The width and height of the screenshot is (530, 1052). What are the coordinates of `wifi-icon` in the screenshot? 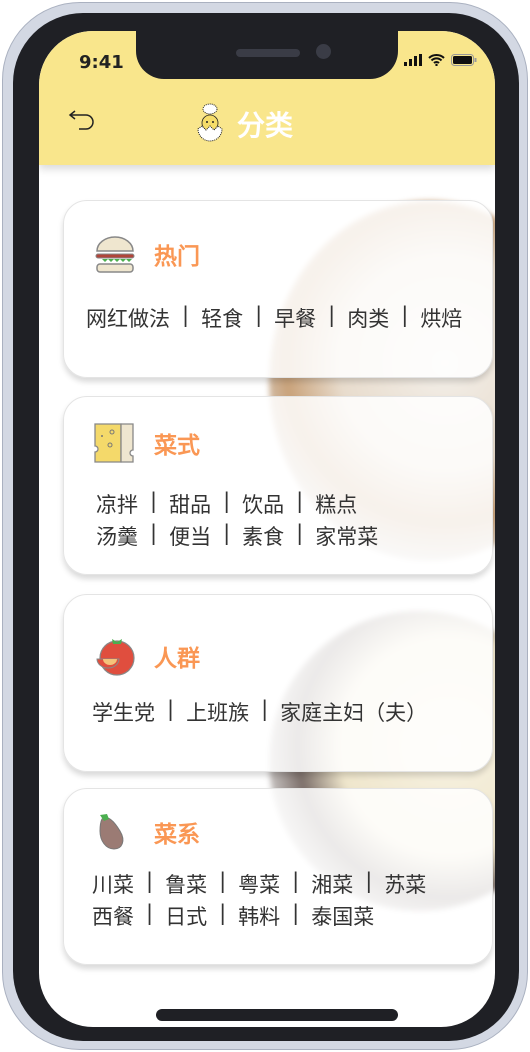 It's located at (436, 60).